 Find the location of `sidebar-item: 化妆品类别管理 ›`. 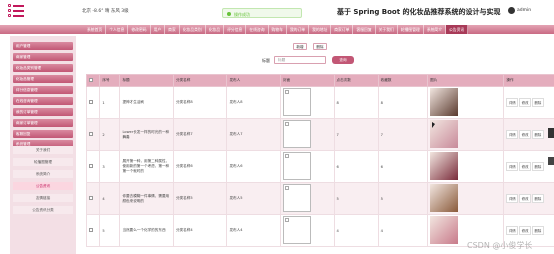

sidebar-item: 化妆品类别管理 › is located at coordinates (43, 68).